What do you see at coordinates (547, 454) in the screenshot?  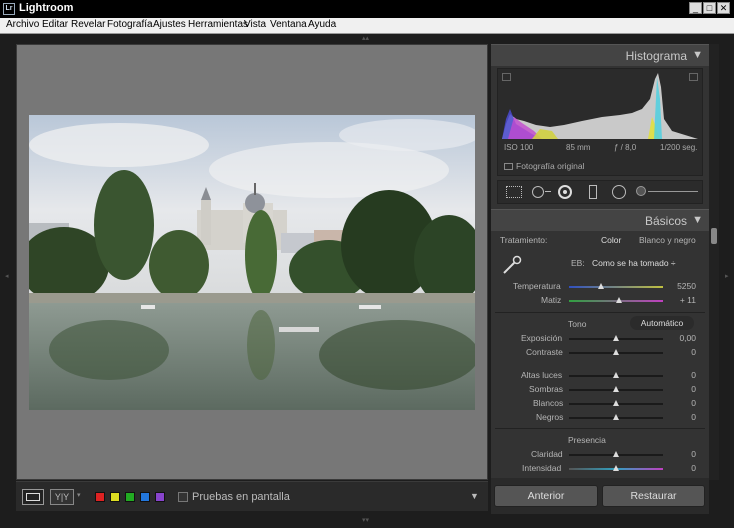 I see `clarity-label: Claridad` at bounding box center [547, 454].